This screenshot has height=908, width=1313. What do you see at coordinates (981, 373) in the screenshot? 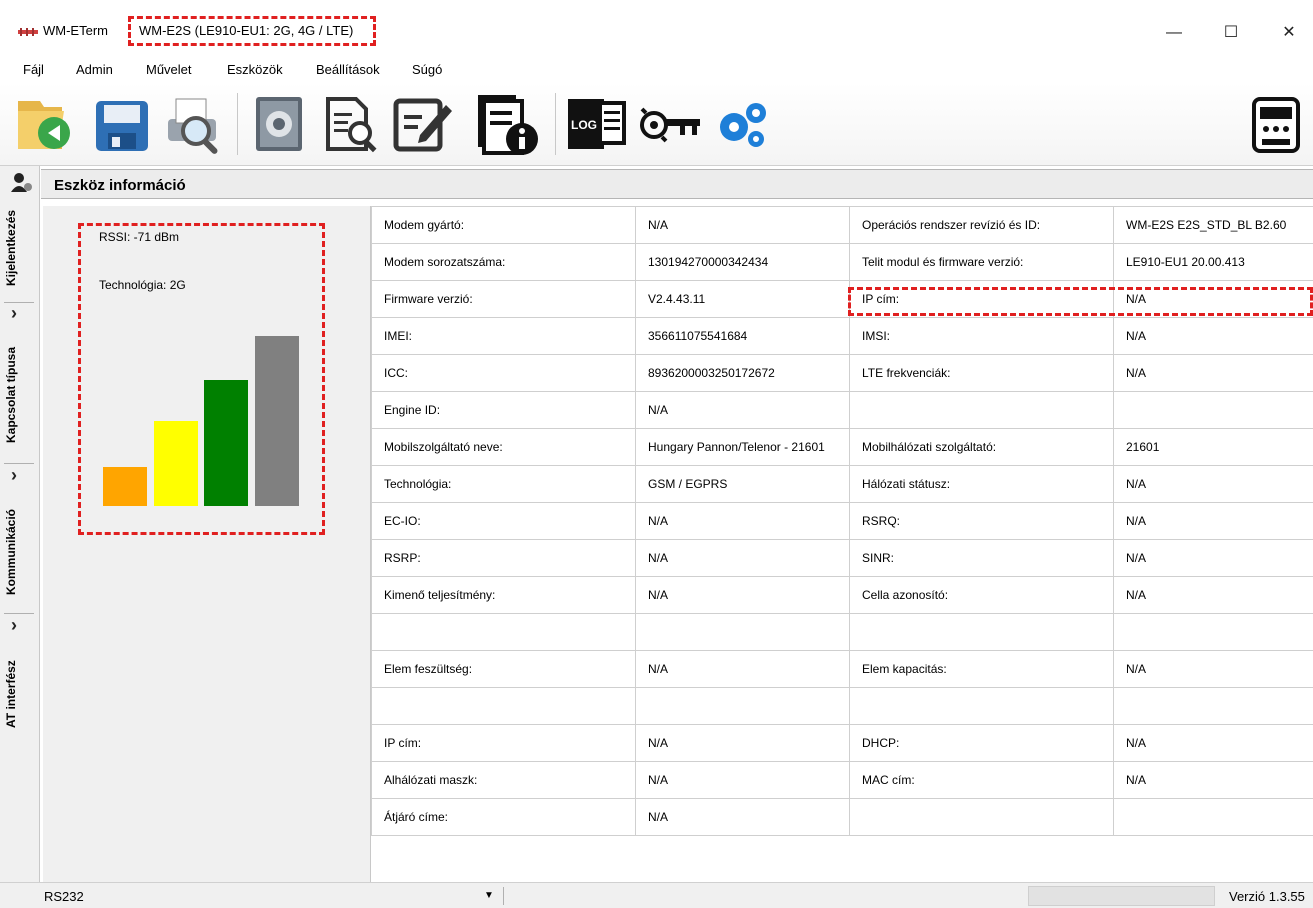
I see `cell-label-right: LTE frekvenciák:` at bounding box center [981, 373].